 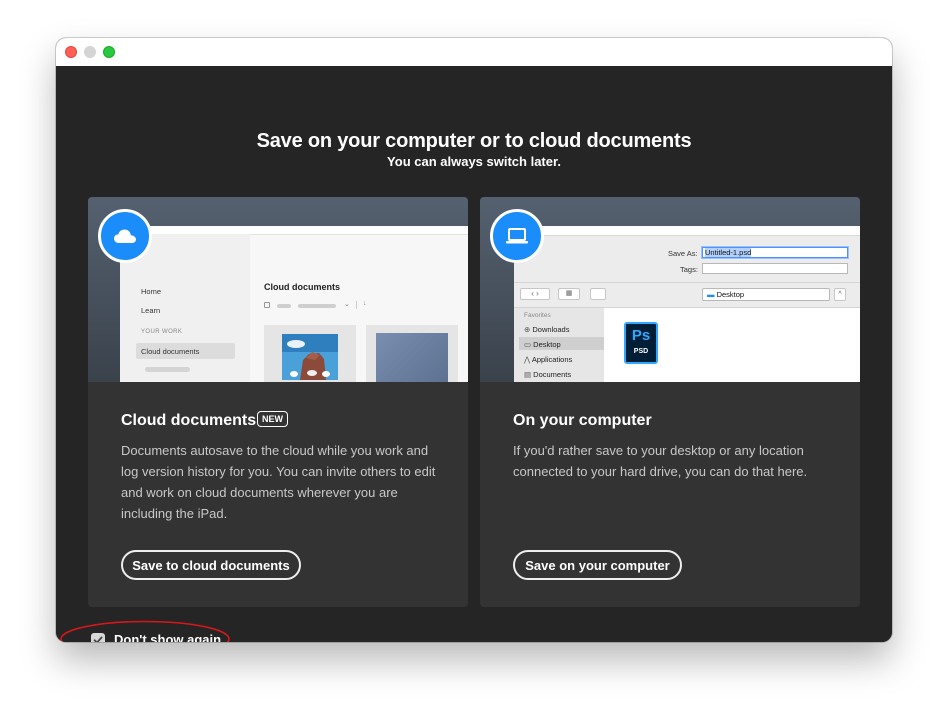 What do you see at coordinates (71, 52) in the screenshot?
I see `close-window-button` at bounding box center [71, 52].